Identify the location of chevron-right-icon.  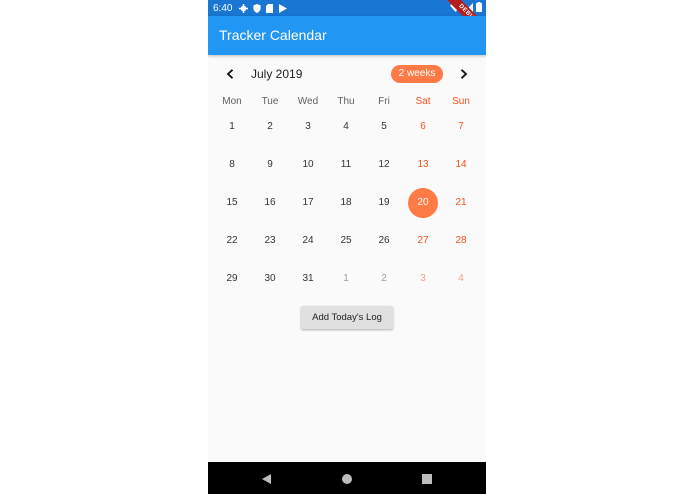
(464, 74).